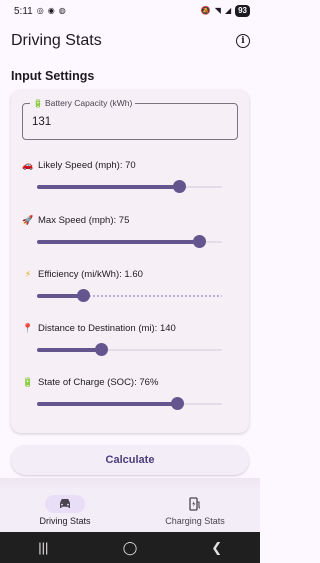 Image resolution: width=320 pixels, height=563 pixels. What do you see at coordinates (53, 76) in the screenshot?
I see `section-title: Input Settings` at bounding box center [53, 76].